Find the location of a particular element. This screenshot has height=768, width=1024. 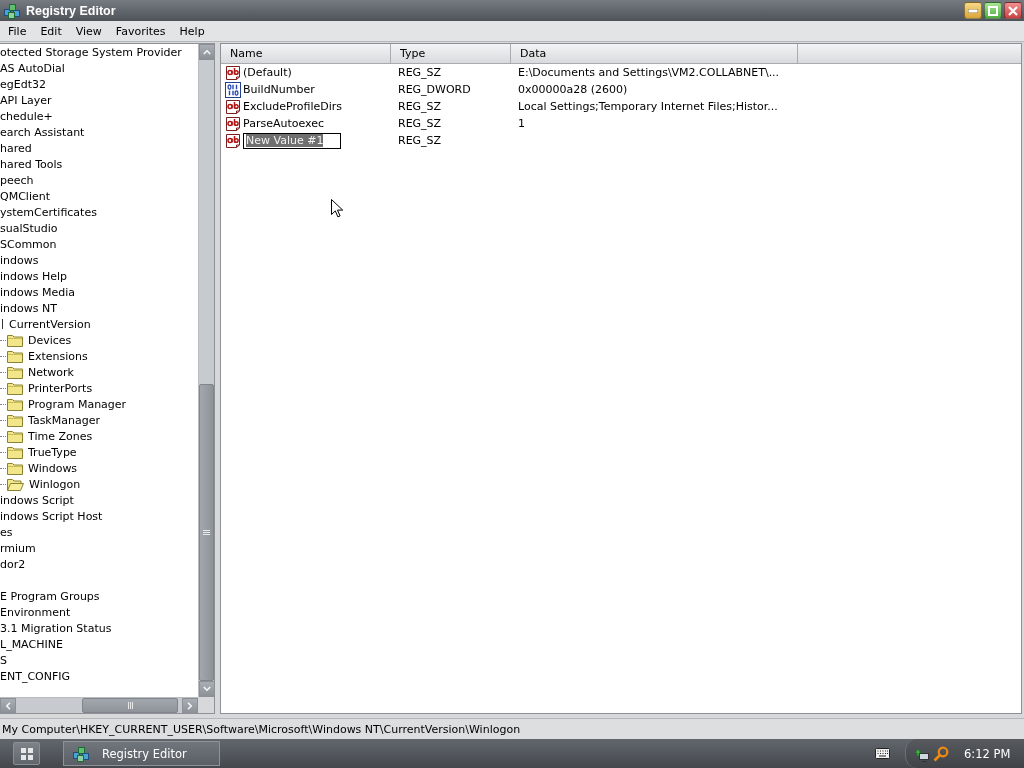

menu-item: Help is located at coordinates (192, 31).